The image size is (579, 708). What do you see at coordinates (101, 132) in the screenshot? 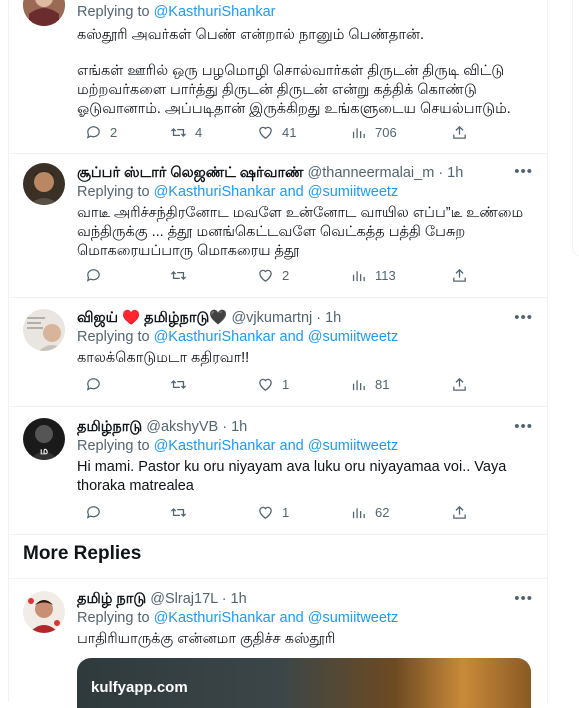
I see `reply-button: 2` at bounding box center [101, 132].